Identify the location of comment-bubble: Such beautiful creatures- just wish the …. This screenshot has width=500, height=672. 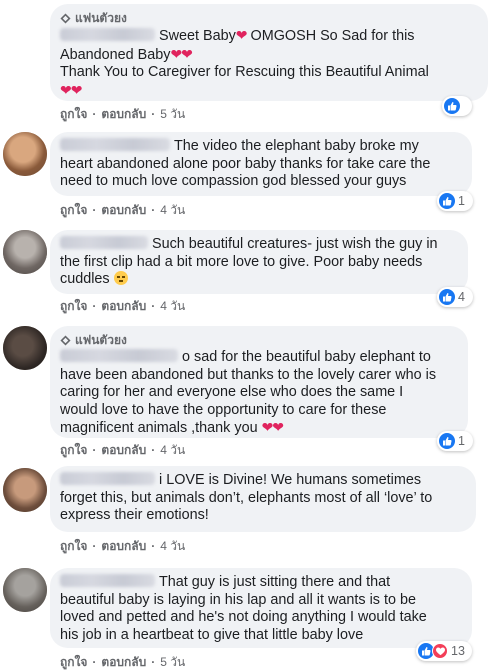
(259, 262).